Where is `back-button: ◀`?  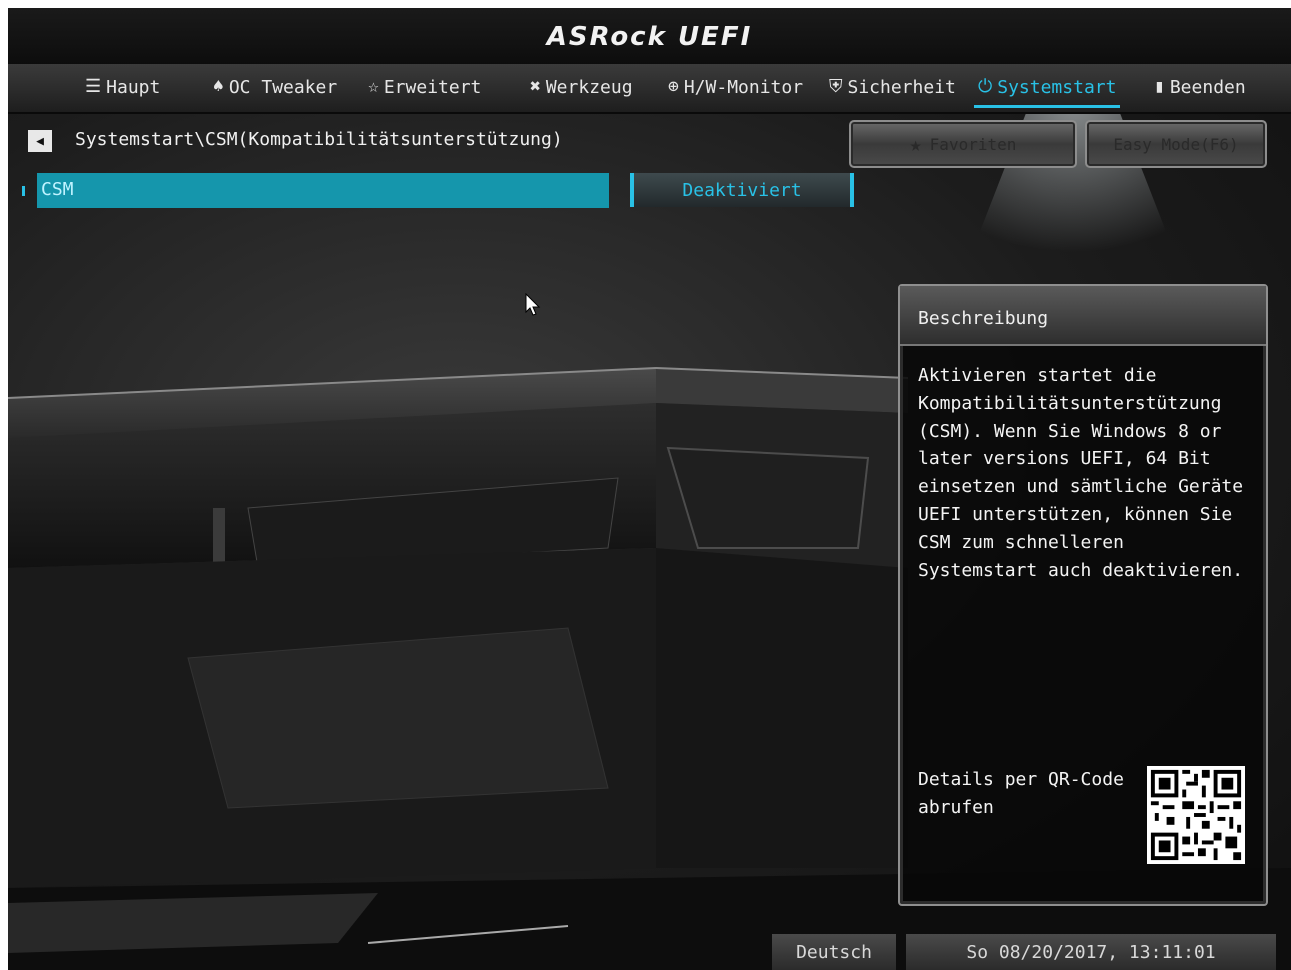 back-button: ◀ is located at coordinates (40, 141).